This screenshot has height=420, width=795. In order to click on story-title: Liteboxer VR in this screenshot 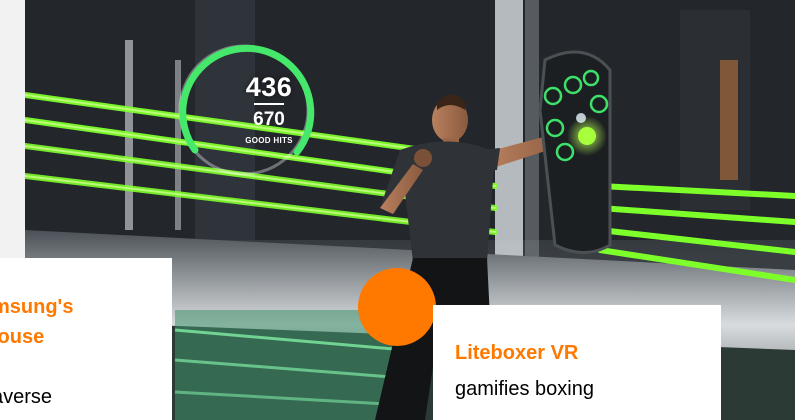, I will do `click(517, 353)`.